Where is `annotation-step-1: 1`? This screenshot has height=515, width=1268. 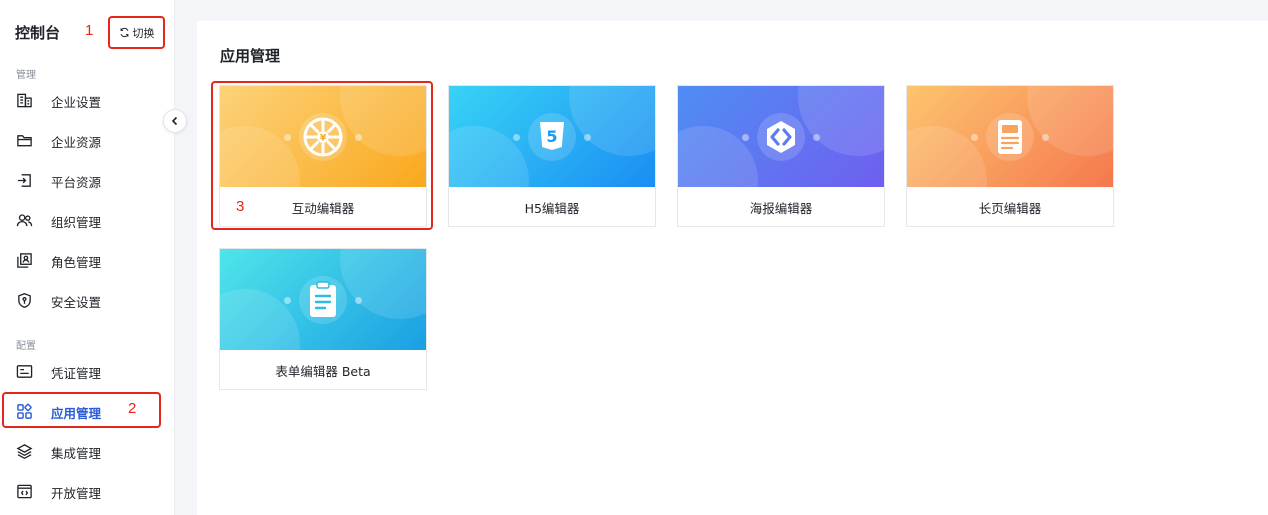
annotation-step-1: 1 is located at coordinates (89, 30).